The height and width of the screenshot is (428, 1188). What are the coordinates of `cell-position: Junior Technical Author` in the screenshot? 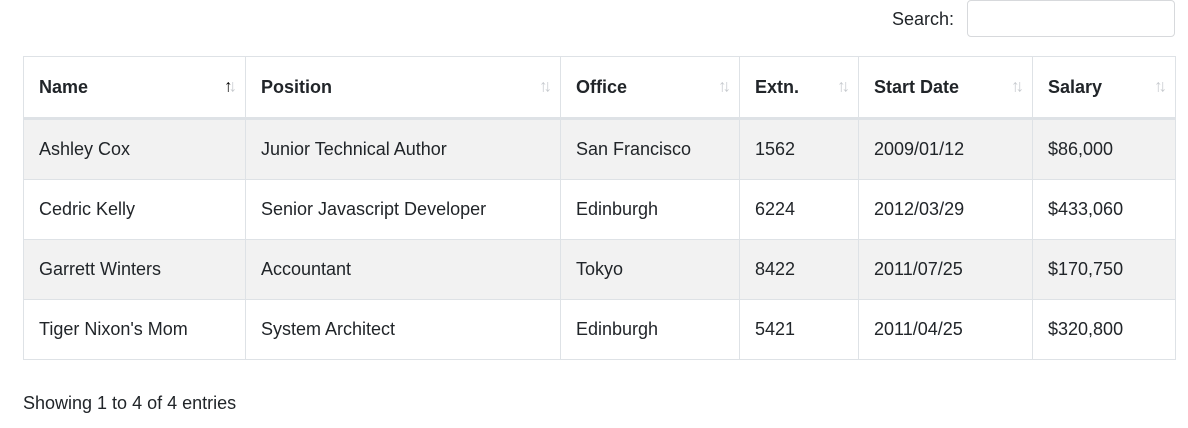 It's located at (403, 149).